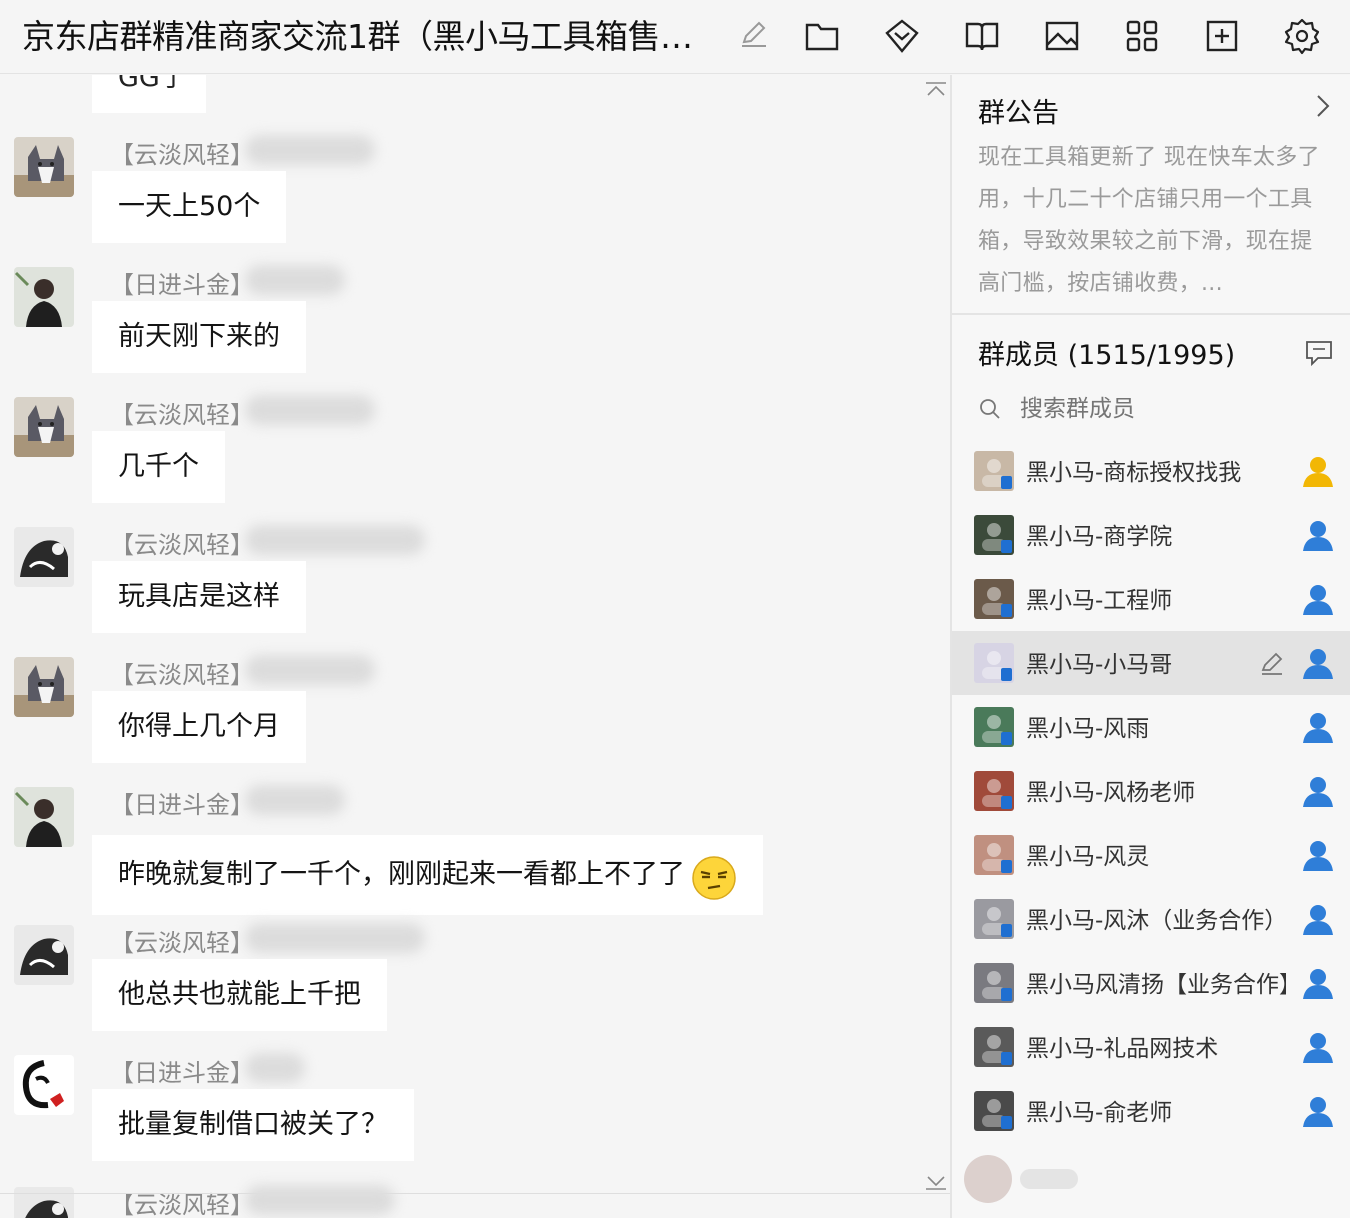 Image resolution: width=1350 pixels, height=1218 pixels. Describe the element at coordinates (1151, 855) in the screenshot. I see `member-row: 黑小马-风灵` at that location.